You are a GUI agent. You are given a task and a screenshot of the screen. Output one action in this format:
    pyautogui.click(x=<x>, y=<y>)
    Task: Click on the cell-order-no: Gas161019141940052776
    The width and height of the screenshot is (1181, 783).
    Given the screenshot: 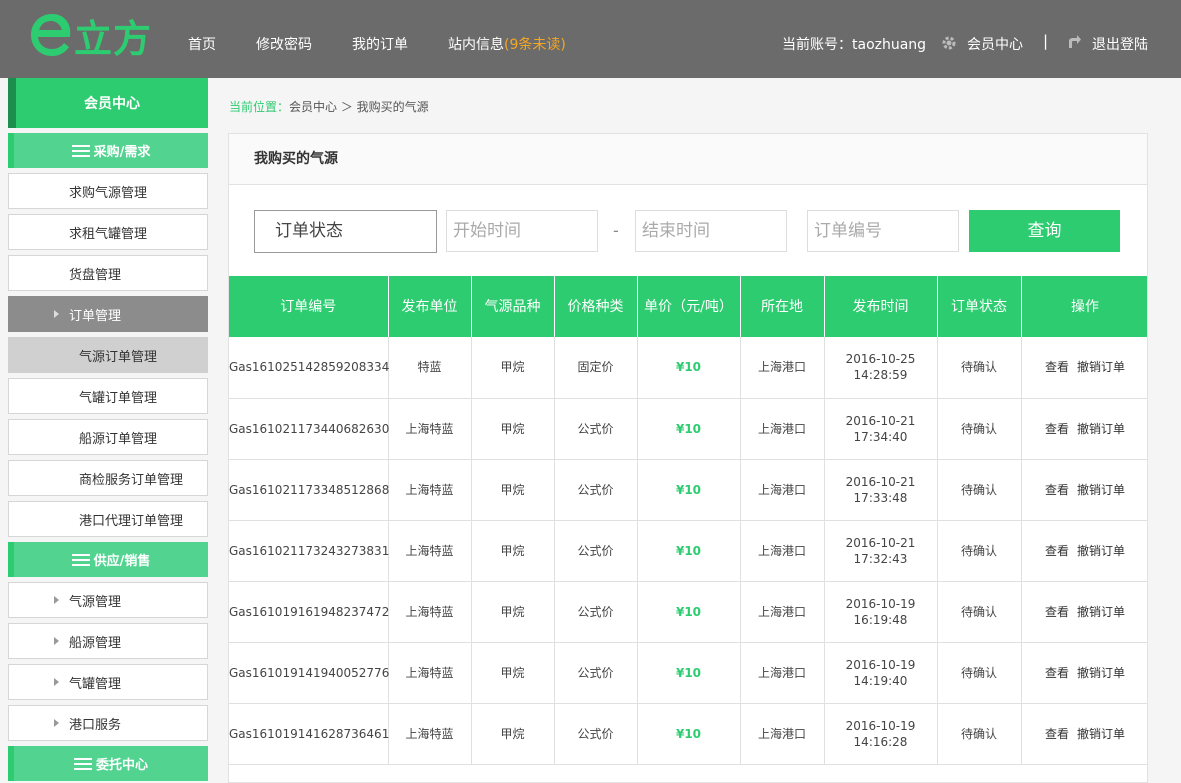 What is the action you would take?
    pyautogui.click(x=309, y=673)
    